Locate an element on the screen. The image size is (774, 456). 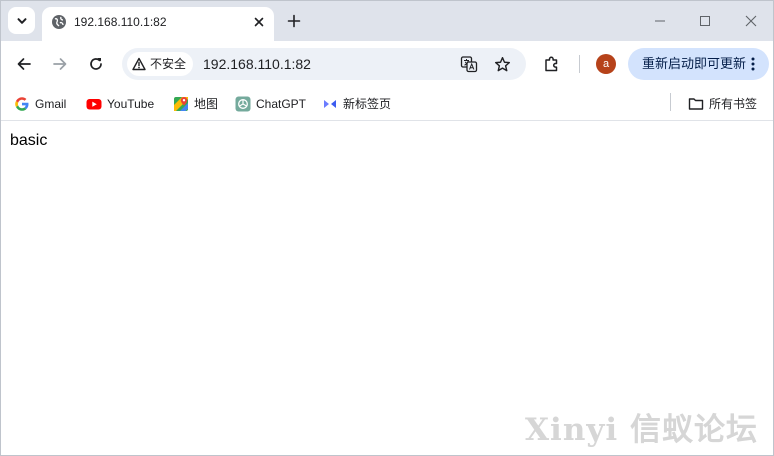
translate-icon is located at coordinates (469, 64).